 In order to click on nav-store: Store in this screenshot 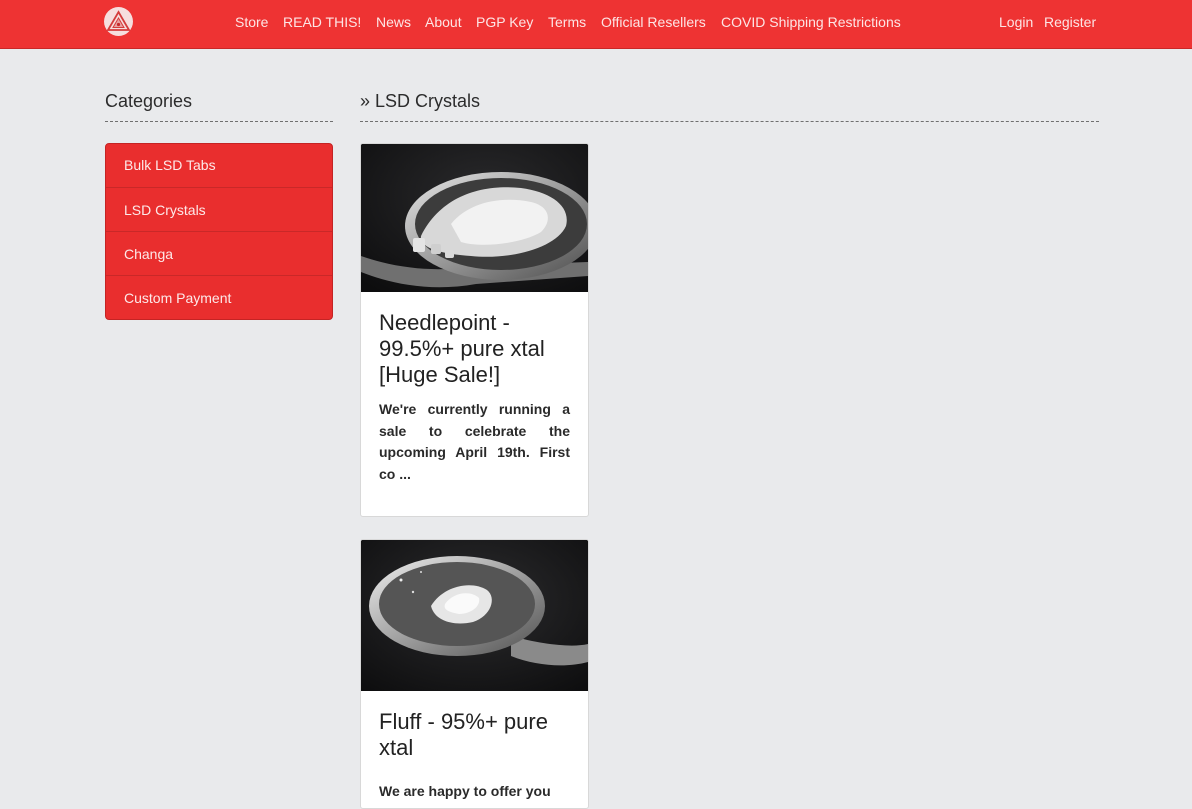, I will do `click(251, 22)`.